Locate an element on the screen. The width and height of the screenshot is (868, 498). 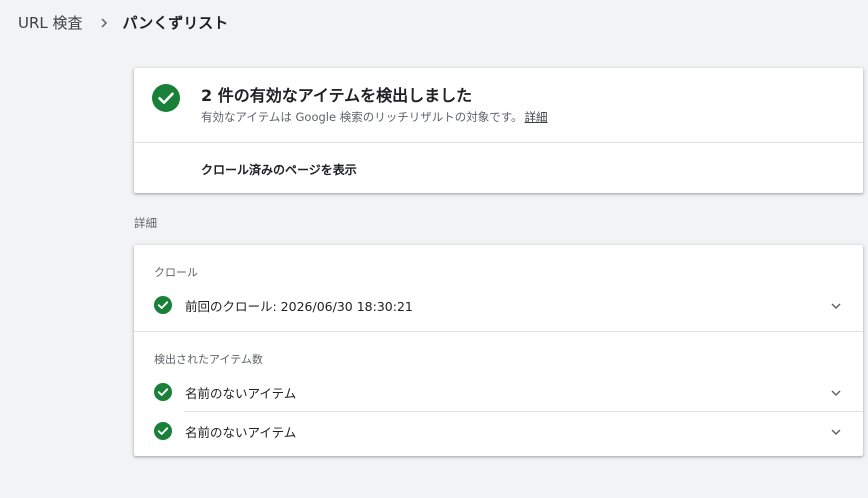
last-crawl-label: 前回のクロール: 2026/06/30 18:30:21 is located at coordinates (299, 306).